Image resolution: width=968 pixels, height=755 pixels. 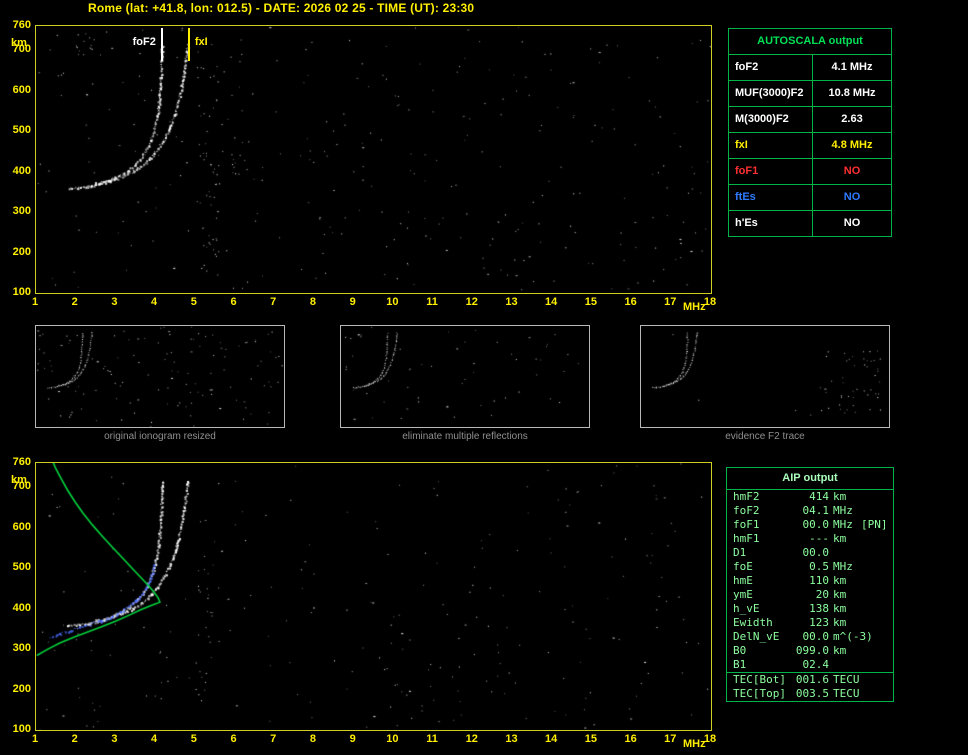 What do you see at coordinates (810, 42) in the screenshot?
I see `autoscala-table-title: AUTOSCALA output` at bounding box center [810, 42].